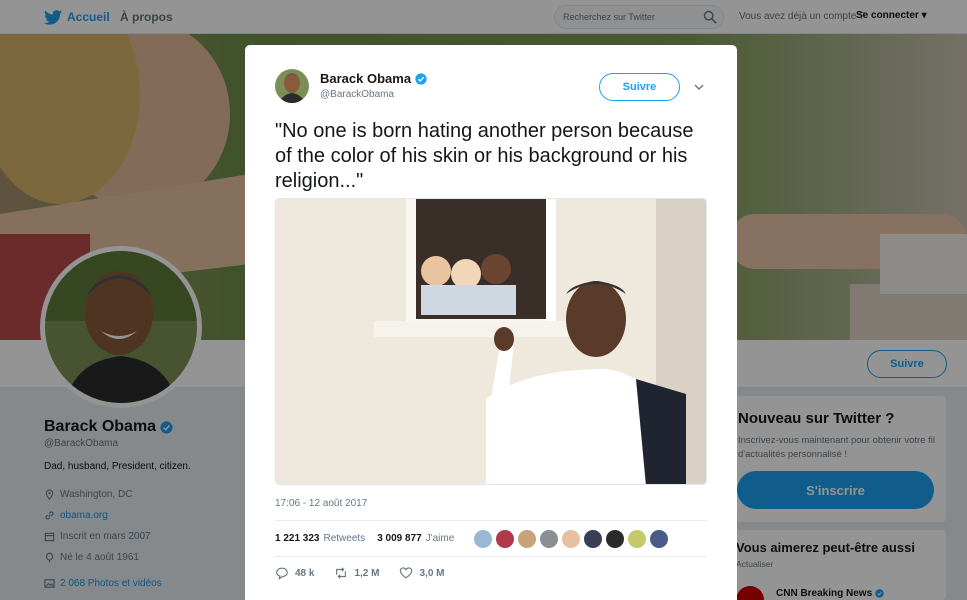 Image resolution: width=967 pixels, height=600 pixels. Describe the element at coordinates (366, 78) in the screenshot. I see `tweet-author-name: Barack Obama` at that location.